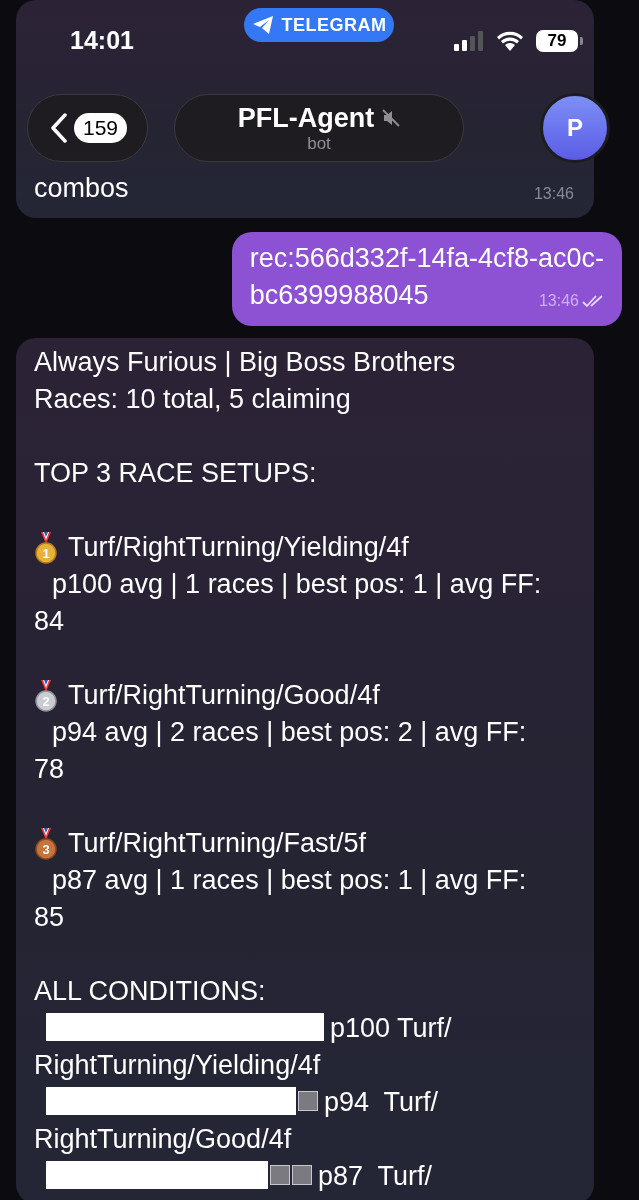 The image size is (639, 1200). I want to click on section-heading: ALL CONDITIONS:, so click(150, 991).